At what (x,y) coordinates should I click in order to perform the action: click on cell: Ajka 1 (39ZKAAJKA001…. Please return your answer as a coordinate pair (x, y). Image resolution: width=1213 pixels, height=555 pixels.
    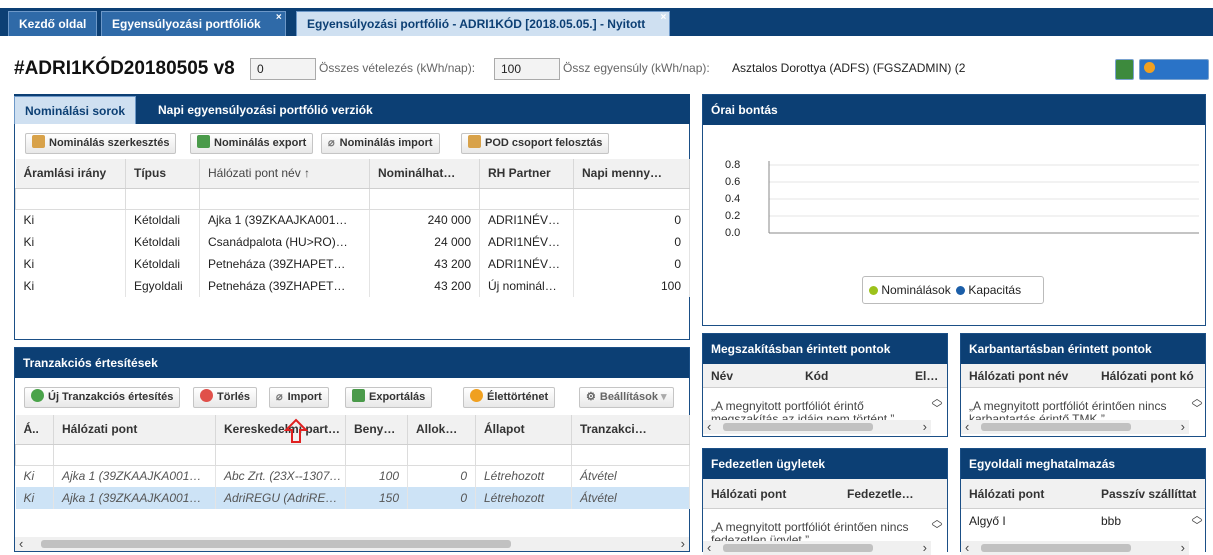
    Looking at the image, I should click on (284, 220).